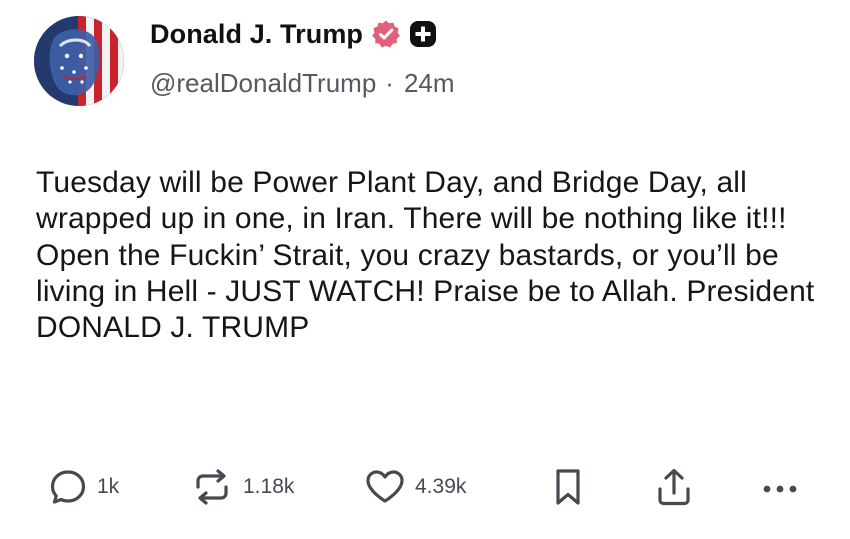  I want to click on avatar, so click(79, 61).